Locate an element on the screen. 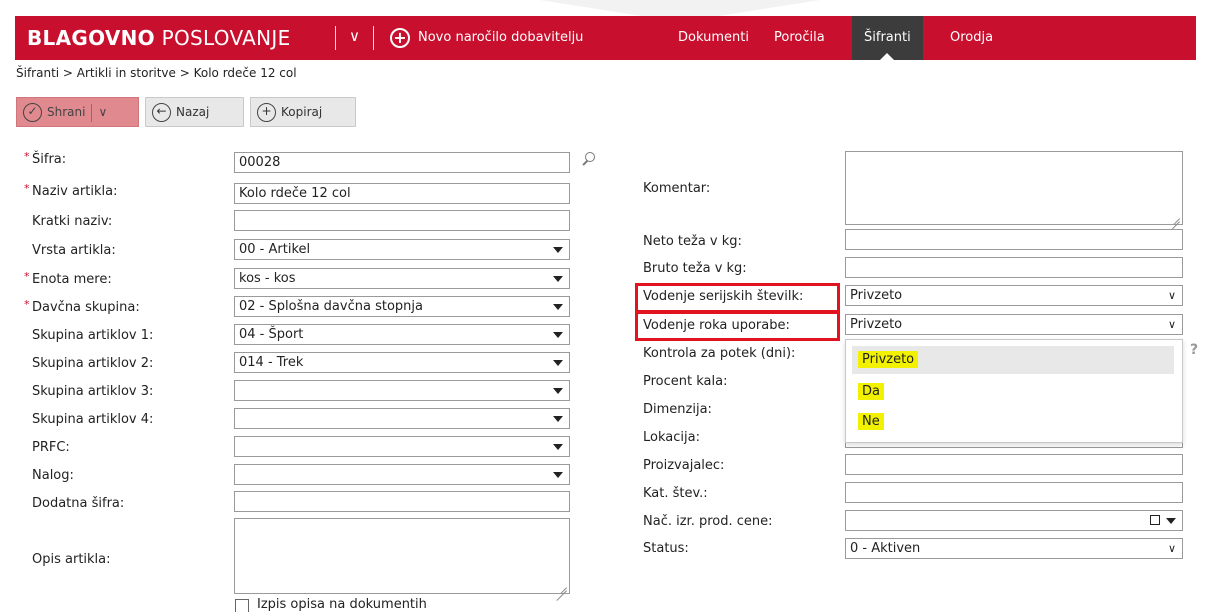 Image resolution: width=1211 pixels, height=612 pixels. menu-orodja: Orodja is located at coordinates (971, 38).